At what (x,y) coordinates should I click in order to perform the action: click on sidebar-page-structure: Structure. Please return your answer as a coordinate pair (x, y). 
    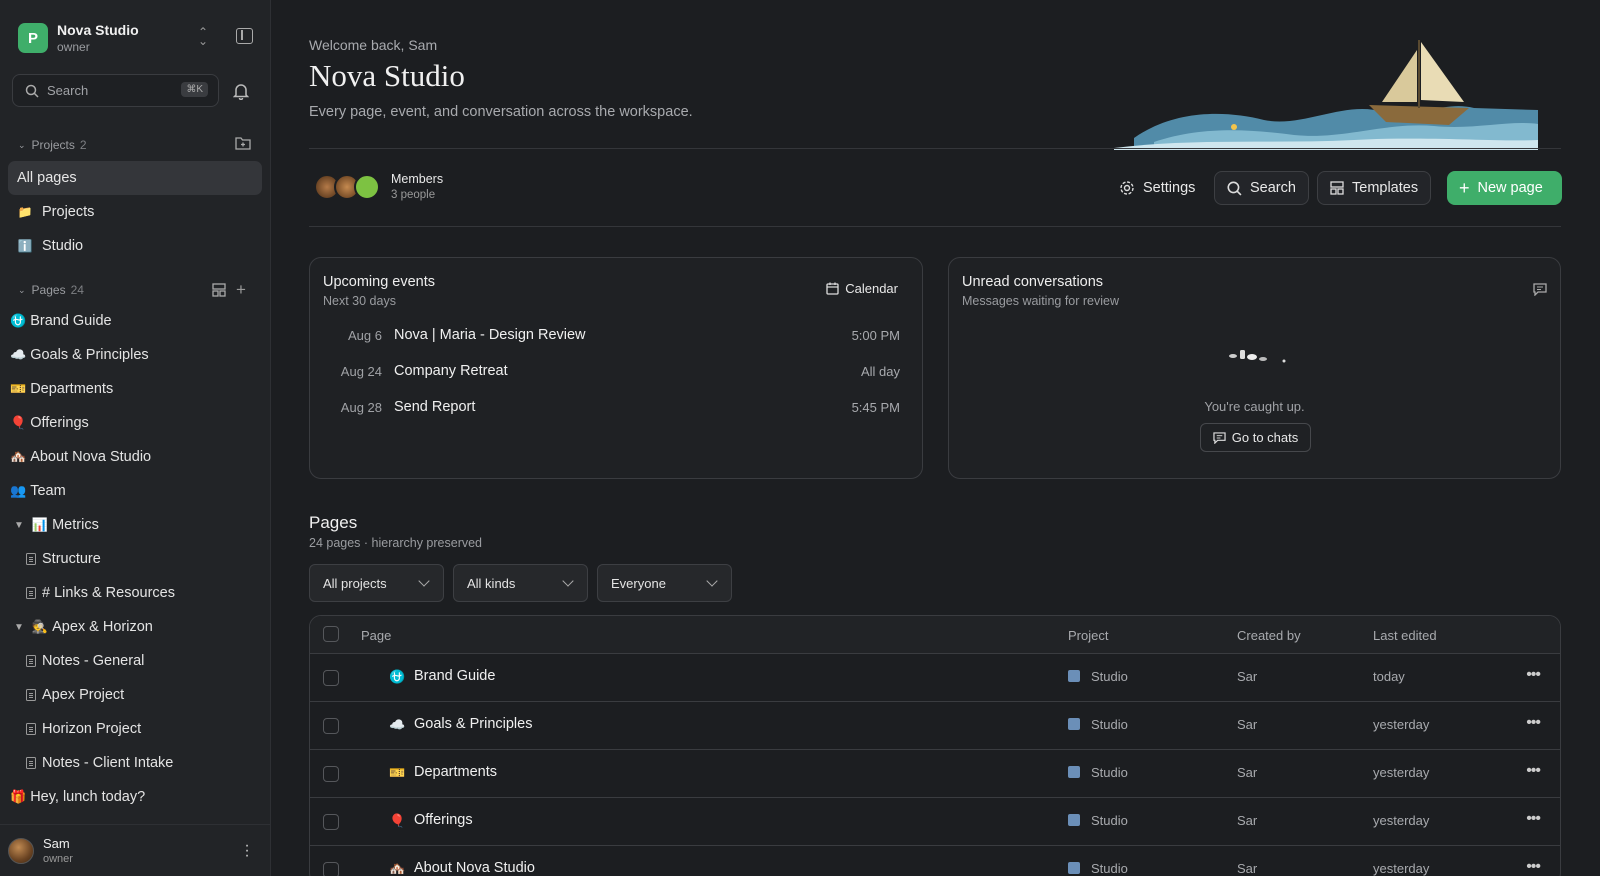
    Looking at the image, I should click on (63, 559).